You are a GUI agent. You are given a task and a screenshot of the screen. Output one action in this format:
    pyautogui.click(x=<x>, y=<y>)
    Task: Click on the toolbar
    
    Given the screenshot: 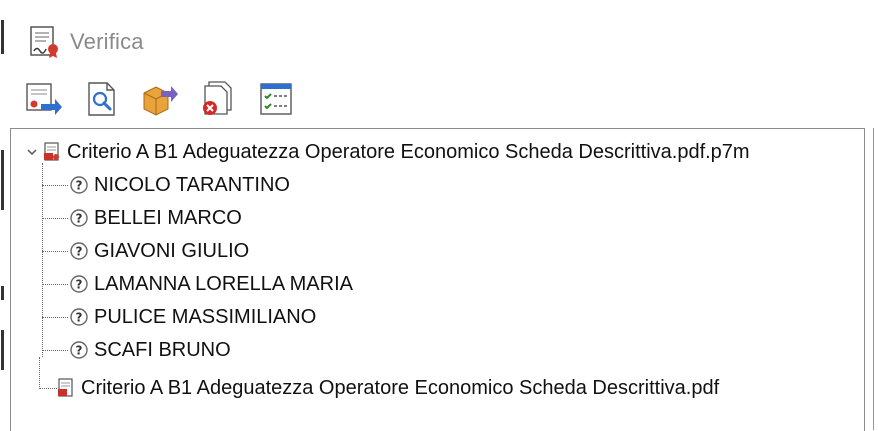 What is the action you would take?
    pyautogui.click(x=160, y=99)
    